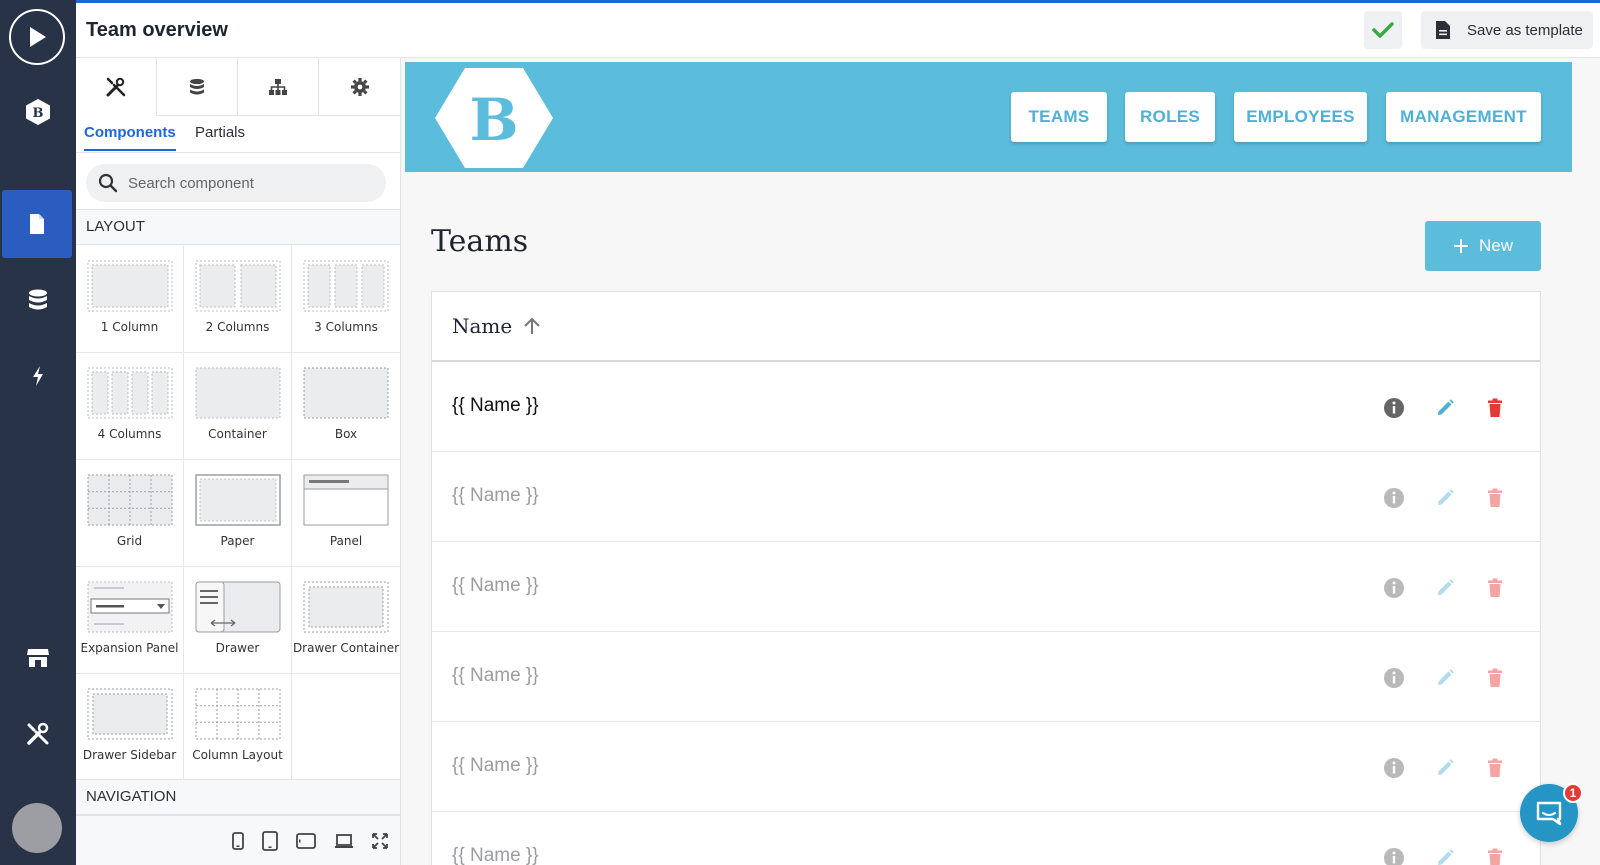  What do you see at coordinates (838, 29) in the screenshot?
I see `top-bar: Team overview Save as template` at bounding box center [838, 29].